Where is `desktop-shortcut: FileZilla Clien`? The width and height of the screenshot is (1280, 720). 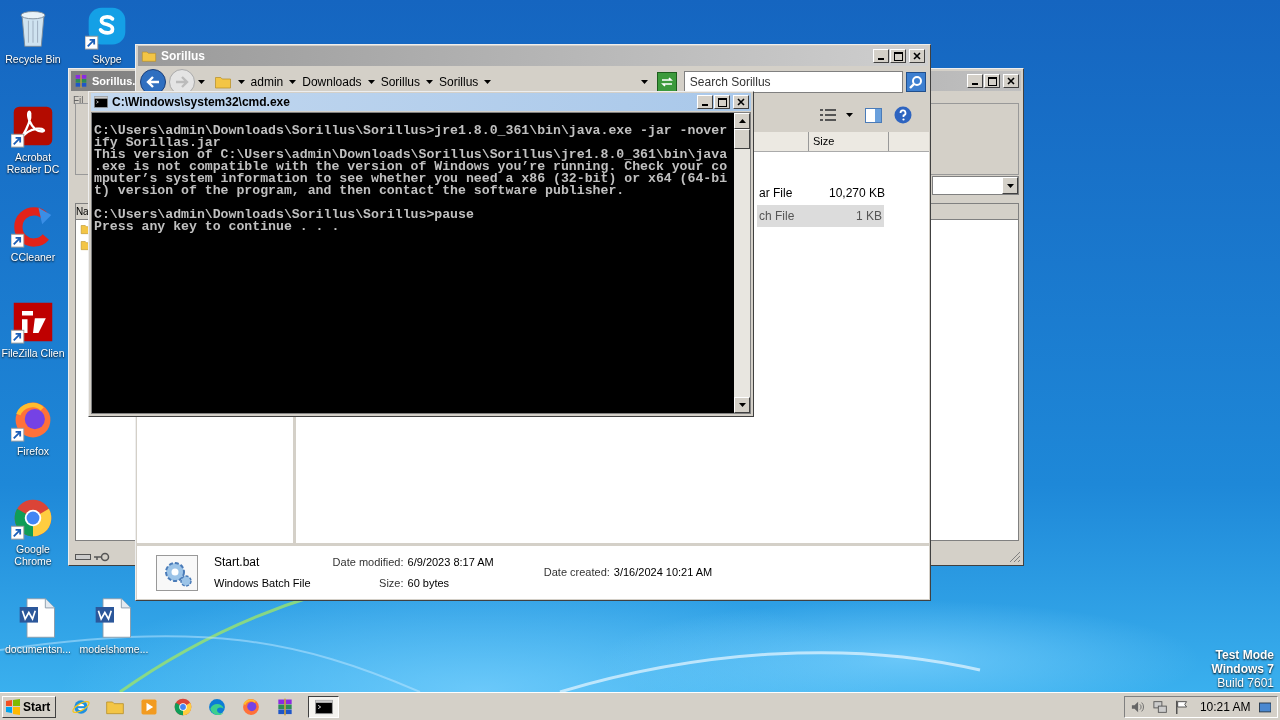 desktop-shortcut: FileZilla Clien is located at coordinates (33, 329).